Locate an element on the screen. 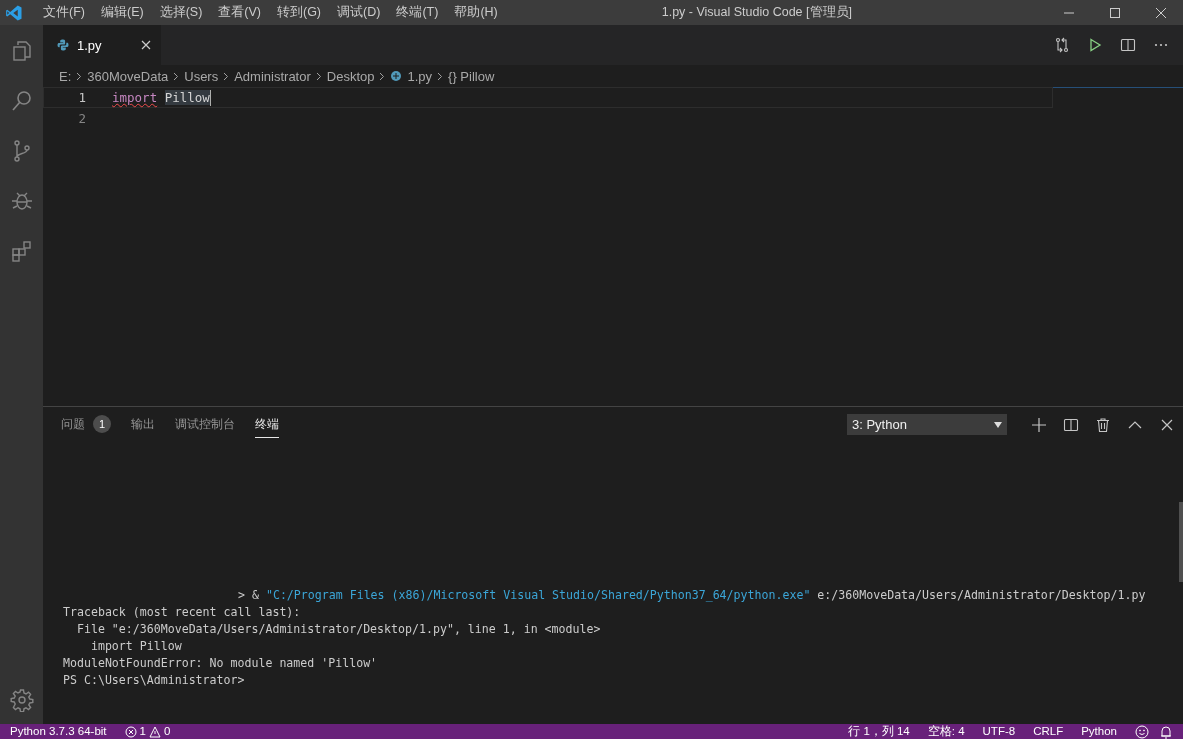 This screenshot has width=1183, height=739. breadcrumb-item: Administrator is located at coordinates (272, 76).